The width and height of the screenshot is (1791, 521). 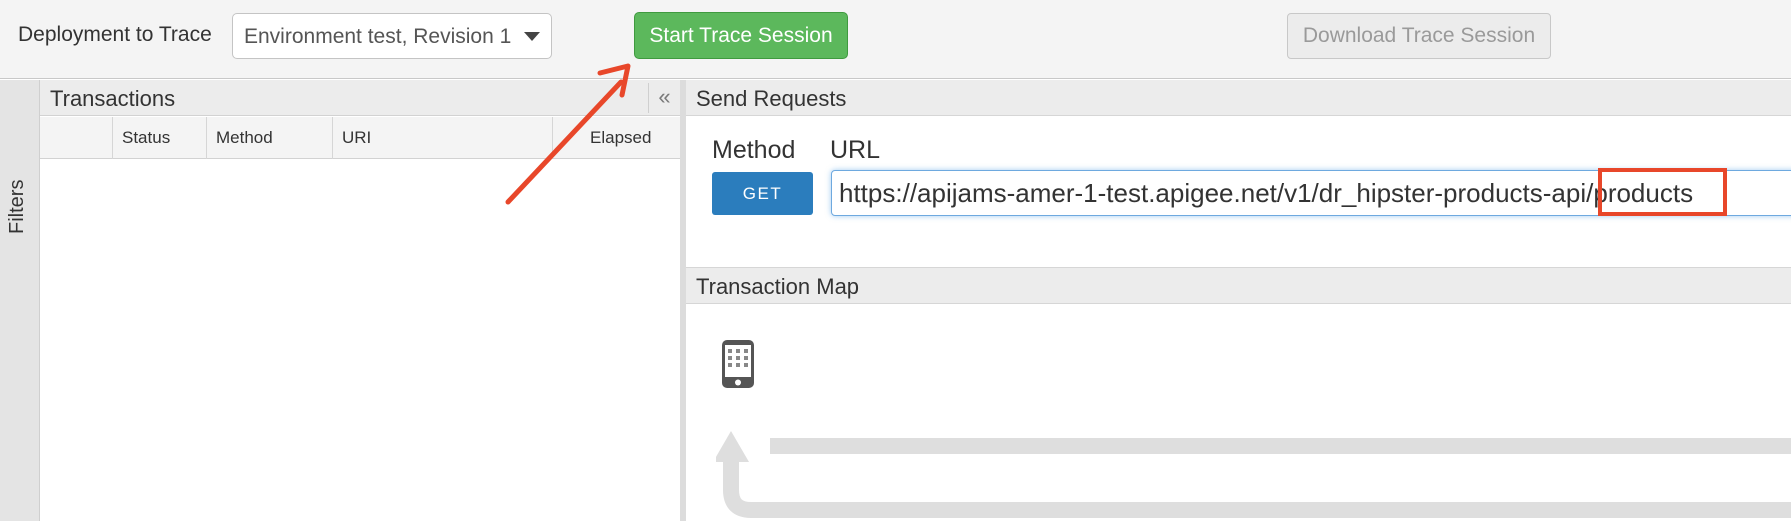 I want to click on deployment-select-value: Environment test, Revision 1, so click(x=378, y=36).